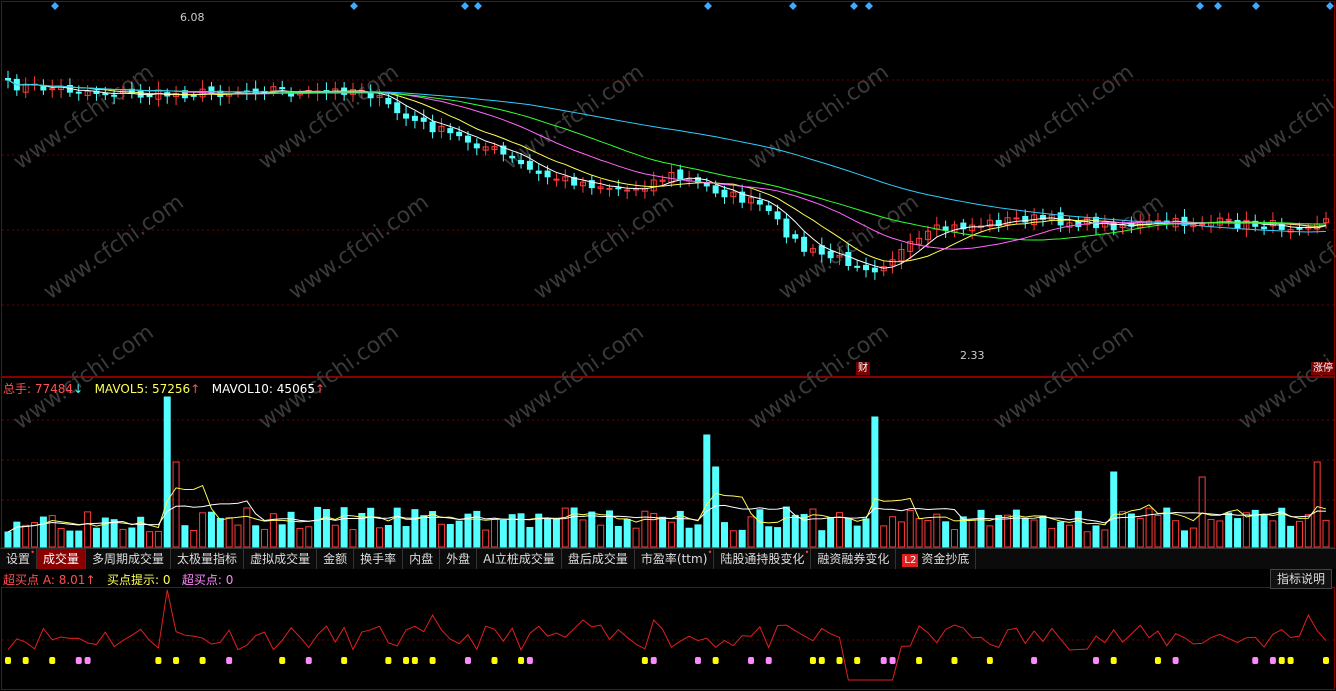 The width and height of the screenshot is (1336, 691). I want to click on l2-badge: L2, so click(910, 560).